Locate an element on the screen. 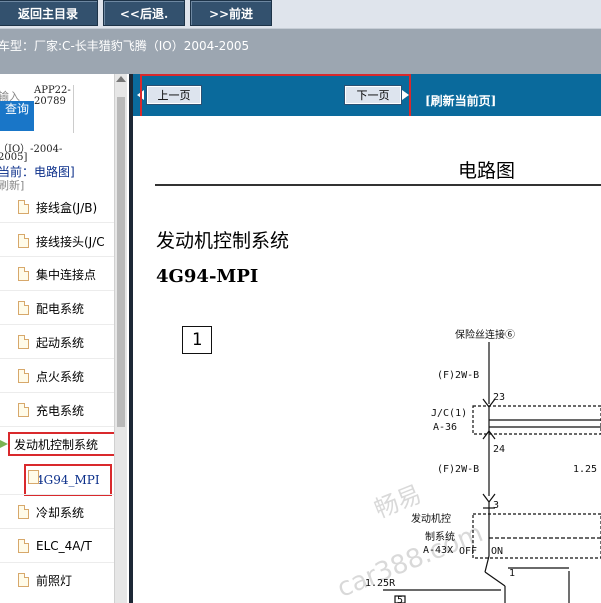 This screenshot has width=601, height=603. a36-label: A-36 is located at coordinates (445, 427).